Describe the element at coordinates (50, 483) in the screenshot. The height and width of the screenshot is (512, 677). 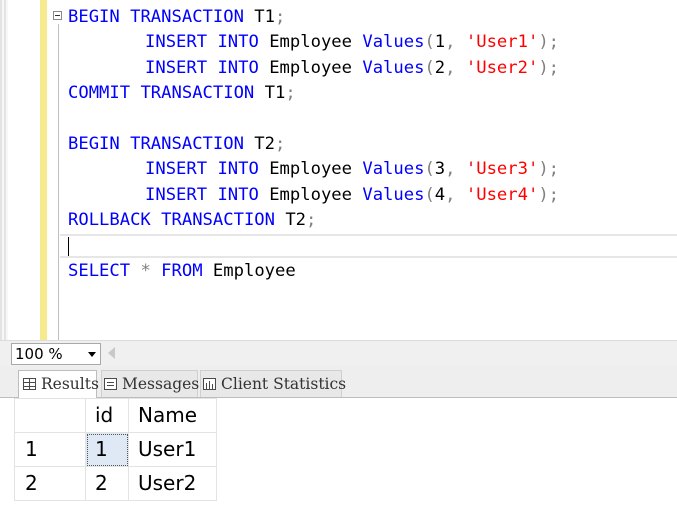
I see `row-number: 2` at that location.